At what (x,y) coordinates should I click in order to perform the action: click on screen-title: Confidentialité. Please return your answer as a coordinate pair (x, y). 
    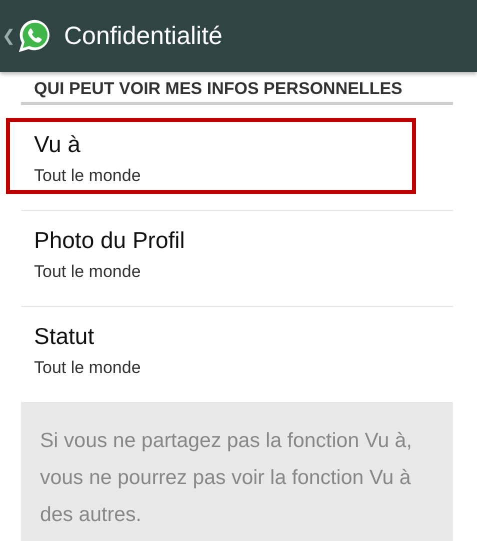
    Looking at the image, I should click on (143, 36).